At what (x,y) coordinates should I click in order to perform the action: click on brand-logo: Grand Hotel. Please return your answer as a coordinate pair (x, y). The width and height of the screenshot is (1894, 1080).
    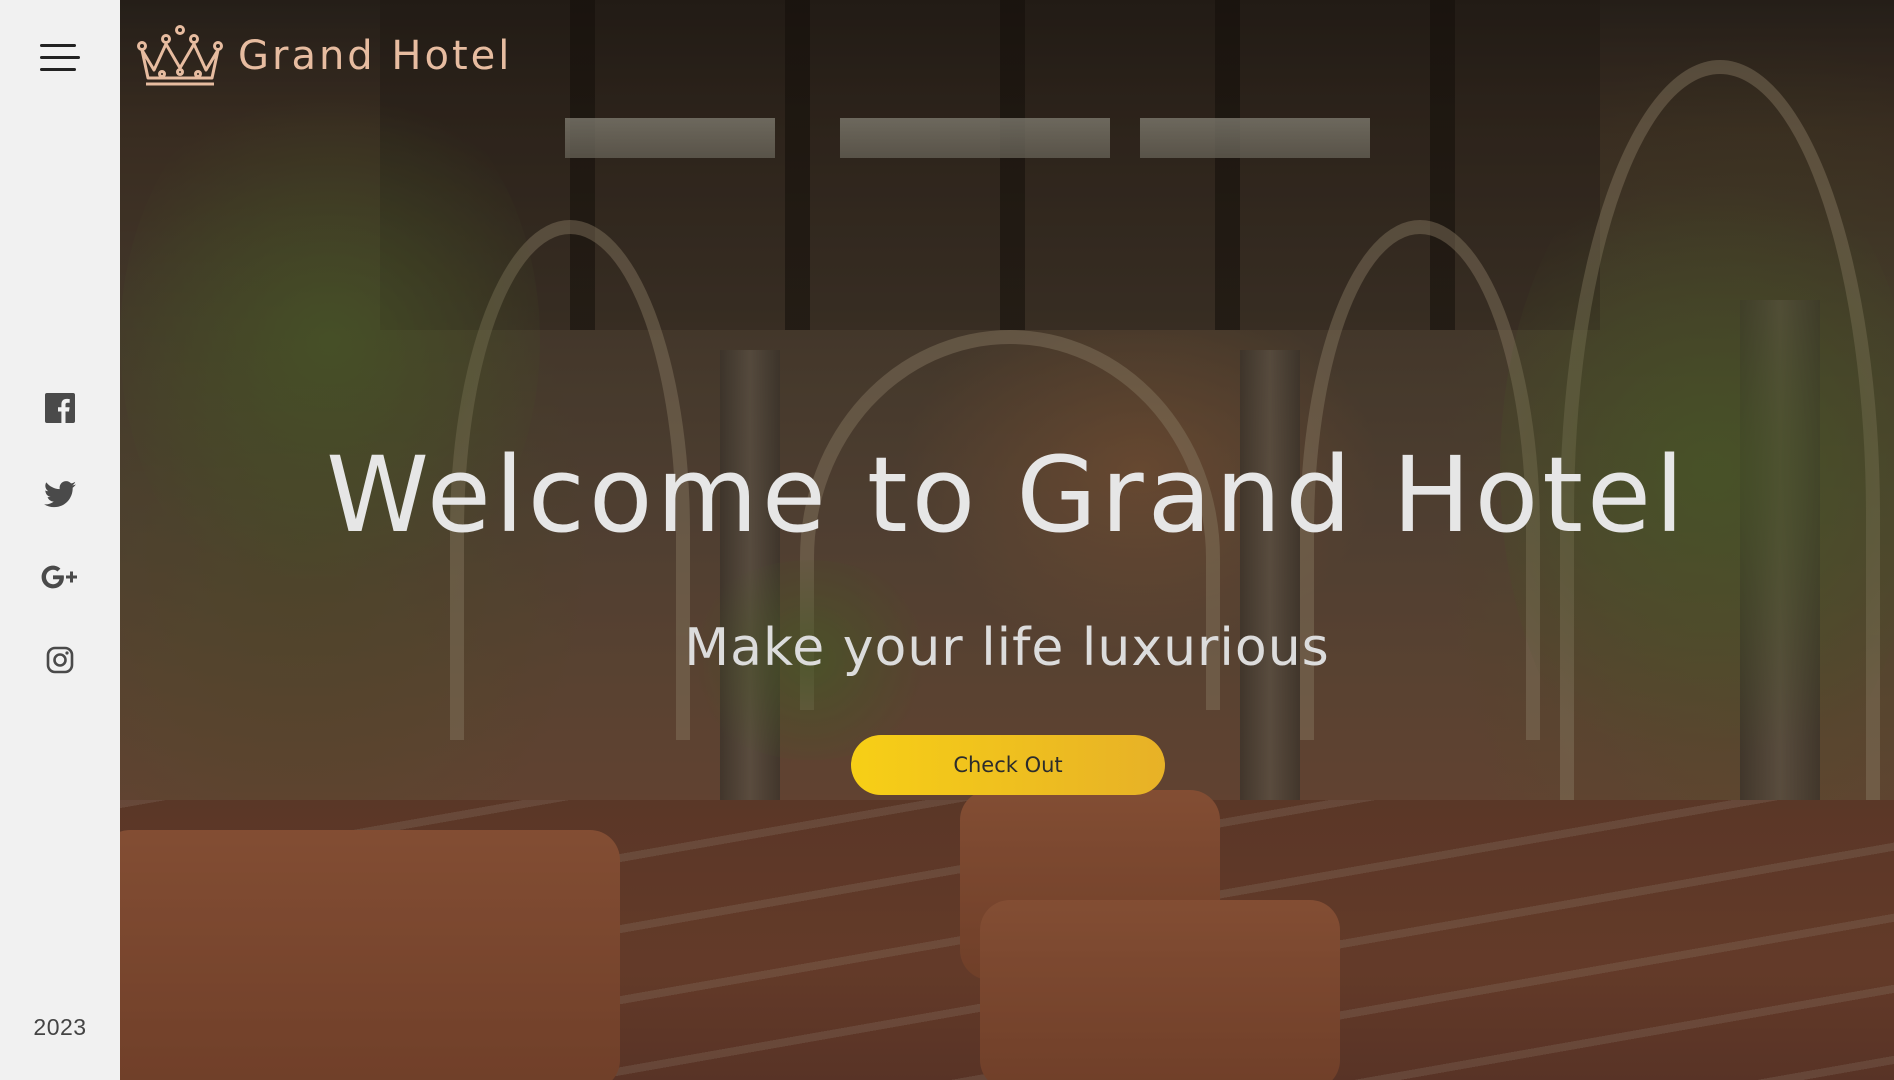
    Looking at the image, I should click on (322, 56).